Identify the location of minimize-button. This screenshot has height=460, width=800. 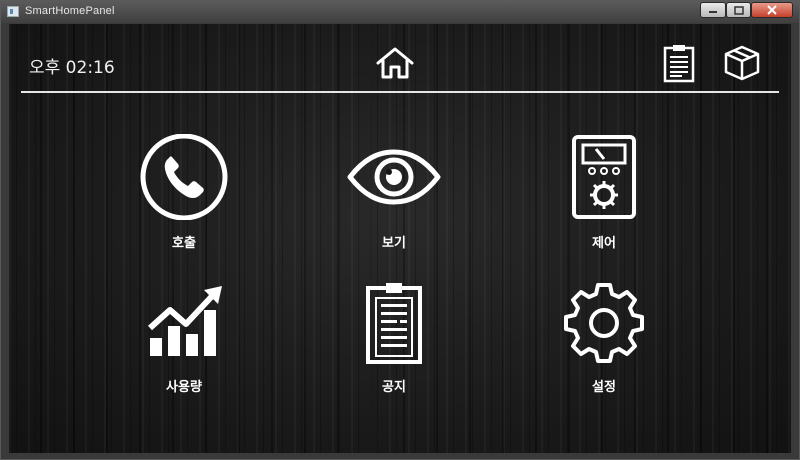
(713, 10).